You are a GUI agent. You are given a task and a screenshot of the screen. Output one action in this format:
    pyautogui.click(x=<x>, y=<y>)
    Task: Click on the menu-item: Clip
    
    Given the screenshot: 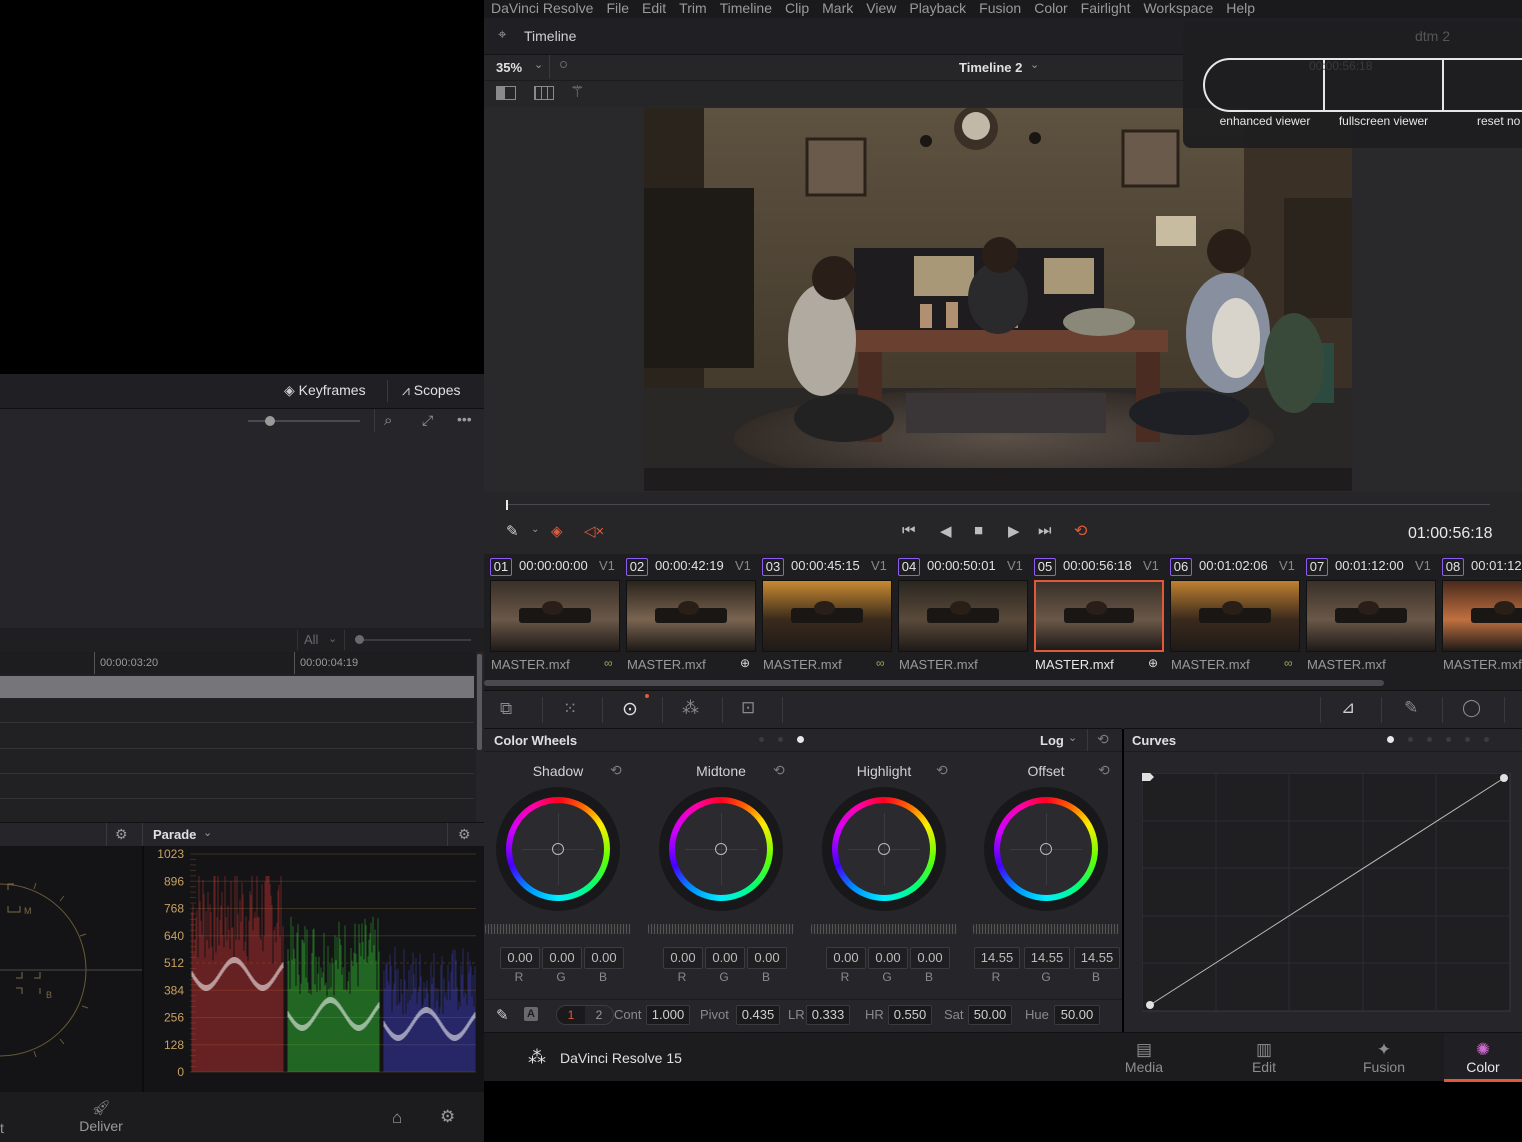 What is the action you would take?
    pyautogui.click(x=797, y=8)
    